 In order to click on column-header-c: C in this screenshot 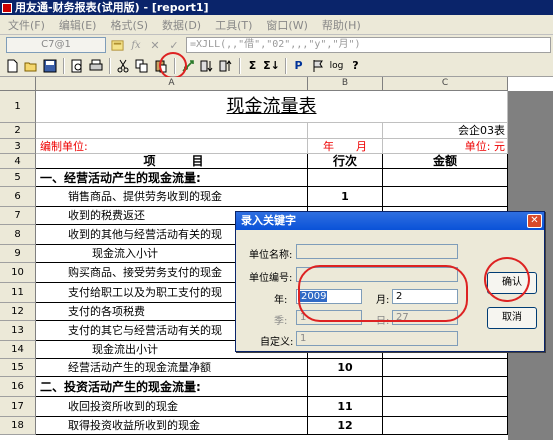, I will do `click(445, 84)`.